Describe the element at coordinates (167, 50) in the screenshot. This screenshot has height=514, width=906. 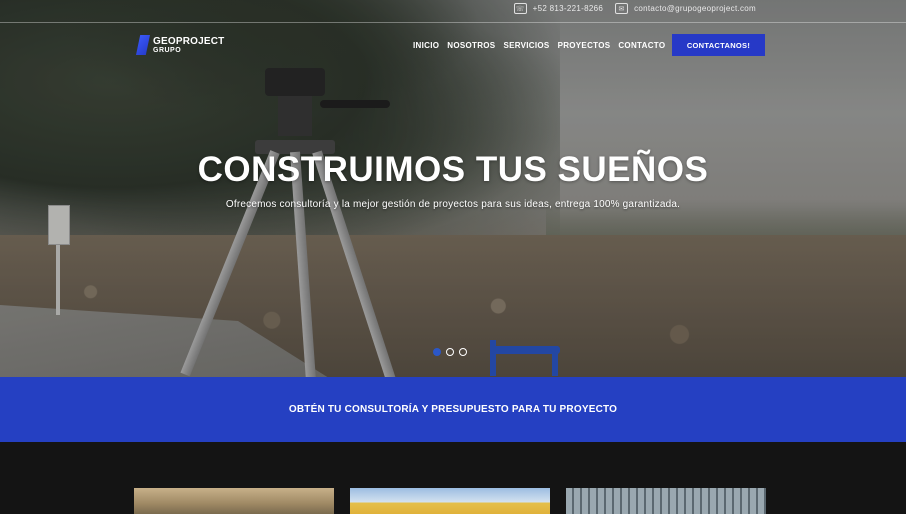
I see `logo-text-secondary: GRUPO` at that location.